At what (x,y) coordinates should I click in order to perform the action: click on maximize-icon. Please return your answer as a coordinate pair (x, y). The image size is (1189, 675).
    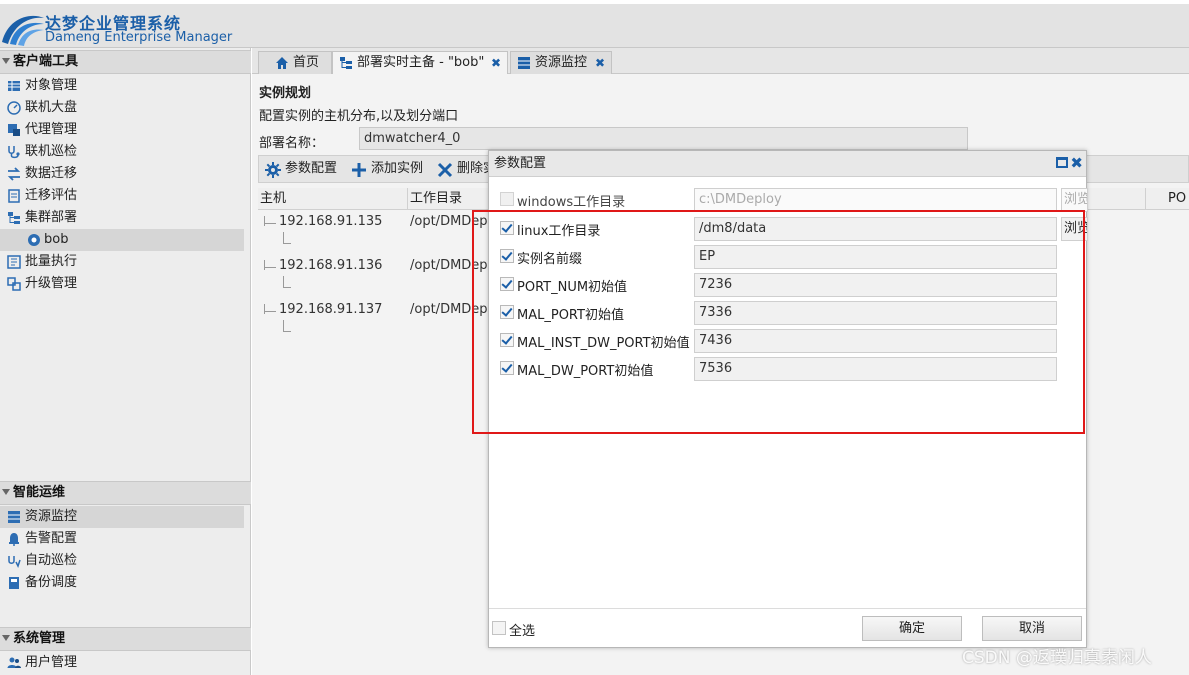
    Looking at the image, I should click on (1062, 162).